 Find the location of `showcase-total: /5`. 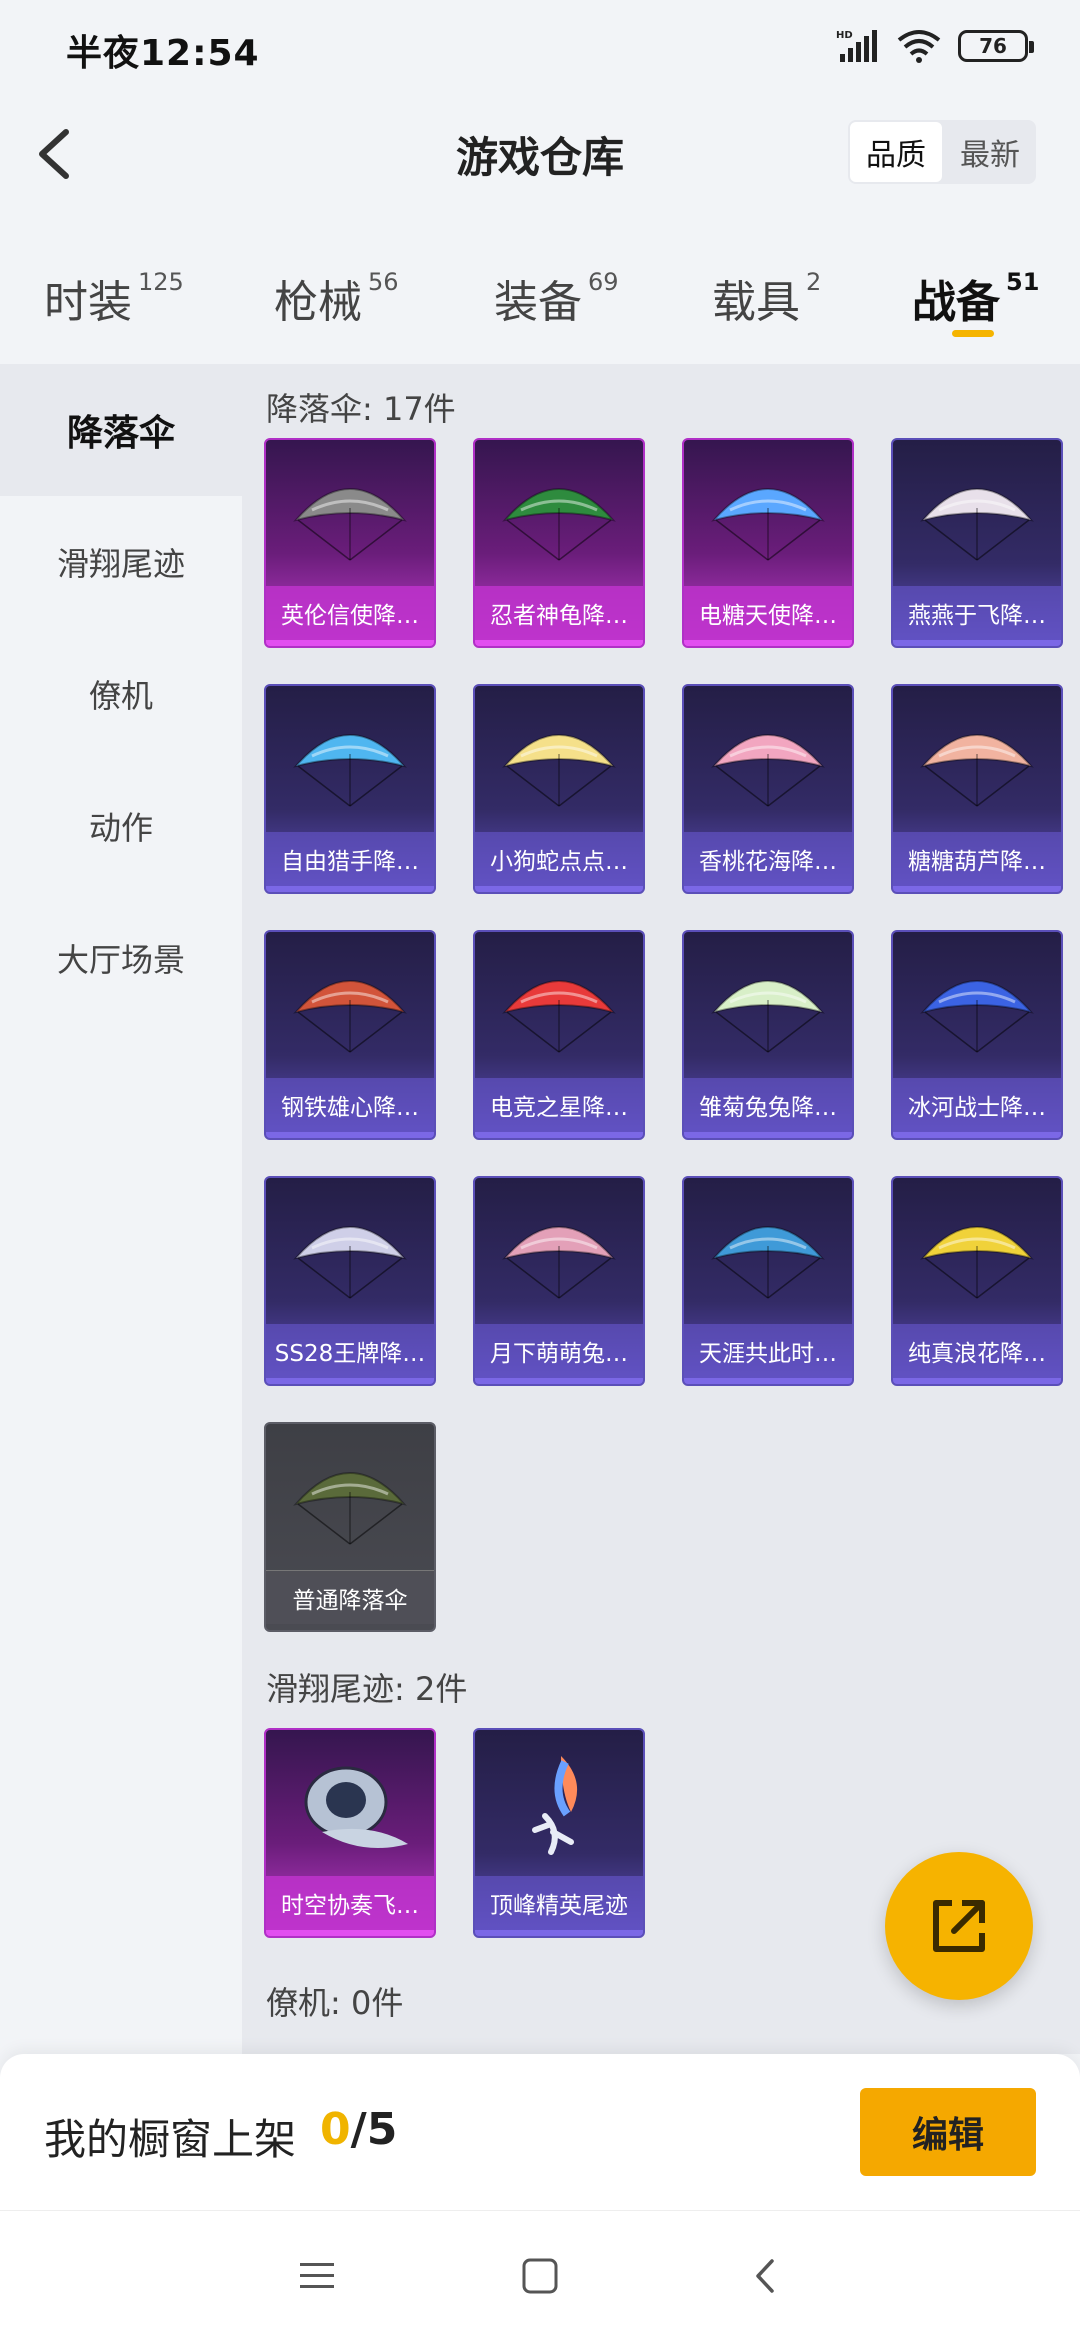

showcase-total: /5 is located at coordinates (374, 2129).